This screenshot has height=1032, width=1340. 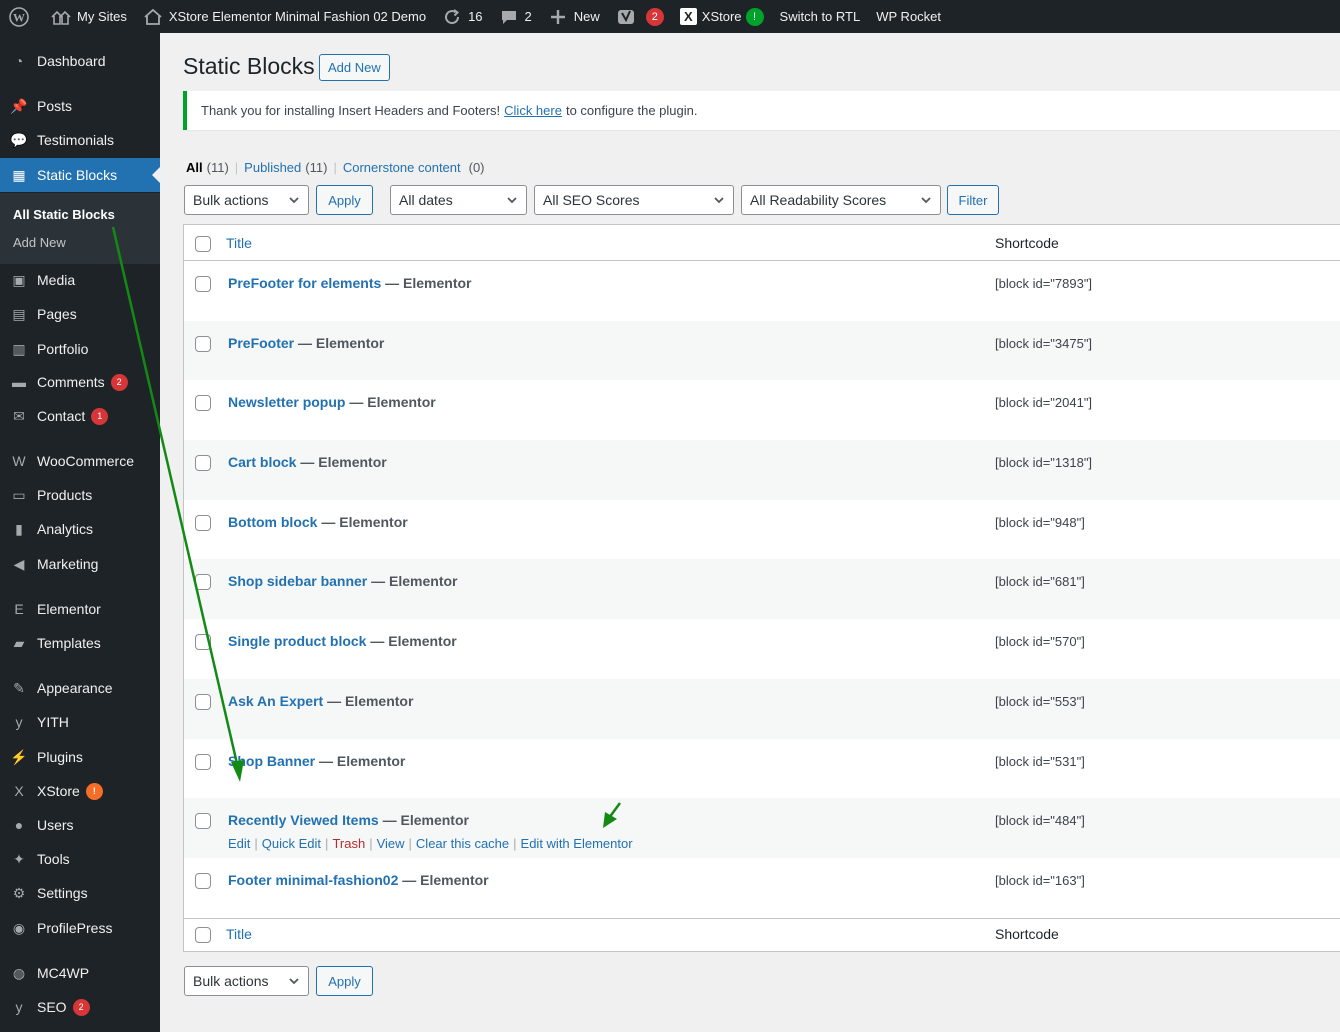 What do you see at coordinates (297, 641) in the screenshot?
I see `row-title-link: Single product block` at bounding box center [297, 641].